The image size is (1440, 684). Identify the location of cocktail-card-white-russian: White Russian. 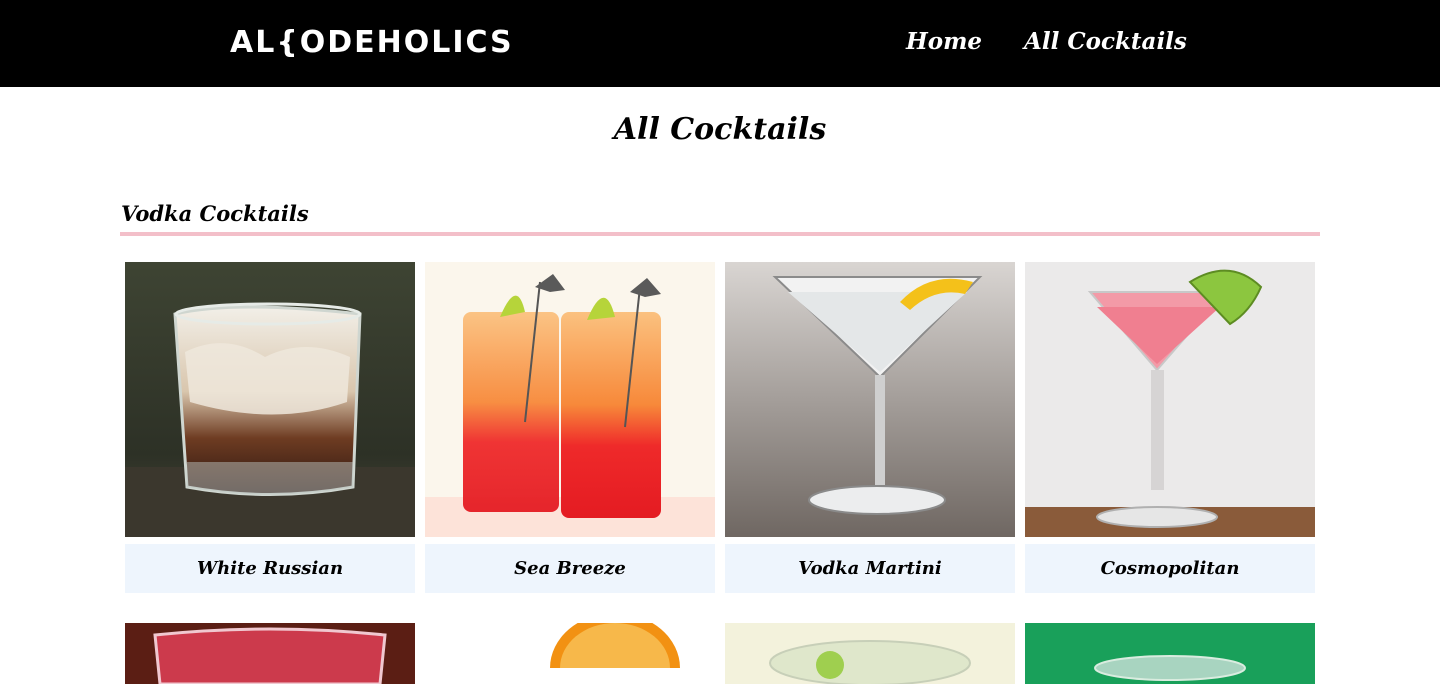
(270, 427).